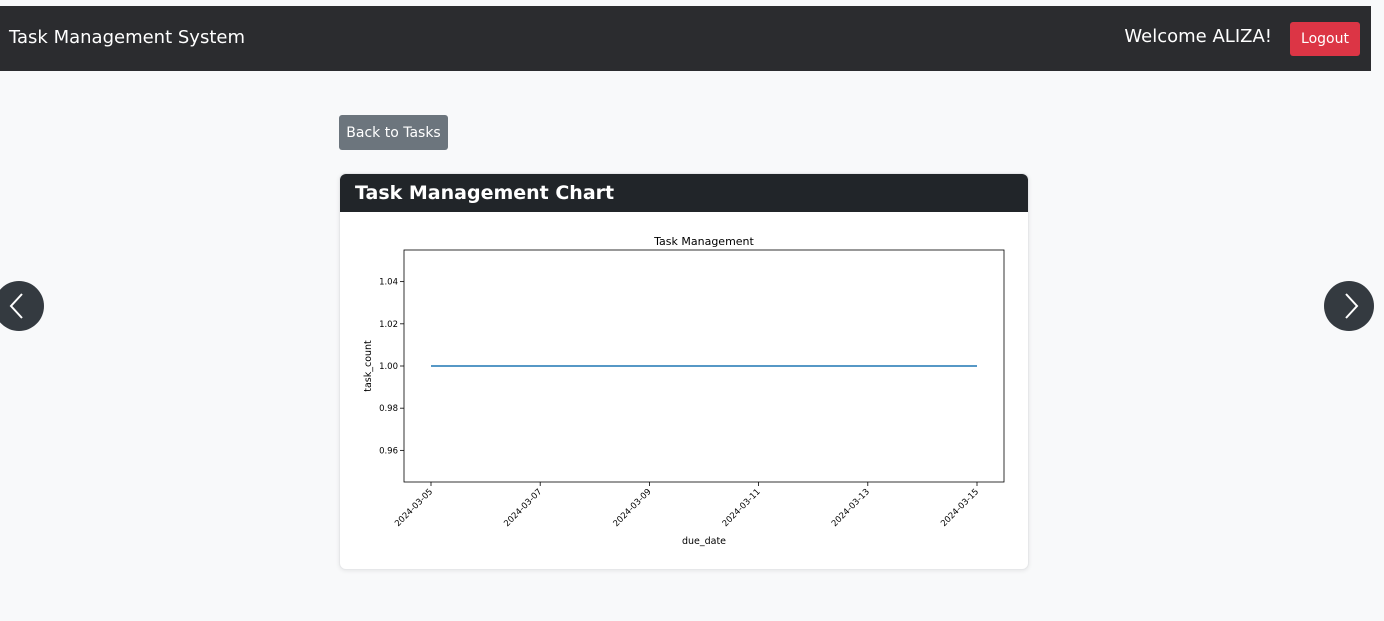 This screenshot has width=1384, height=621. What do you see at coordinates (851, 508) in the screenshot?
I see `x-tick-label: 2024-03-13` at bounding box center [851, 508].